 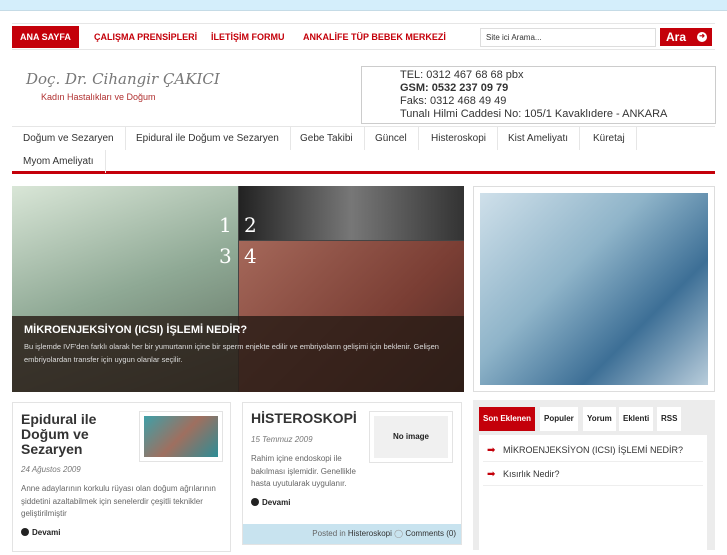 I want to click on search-button-label: Ara, so click(x=676, y=37).